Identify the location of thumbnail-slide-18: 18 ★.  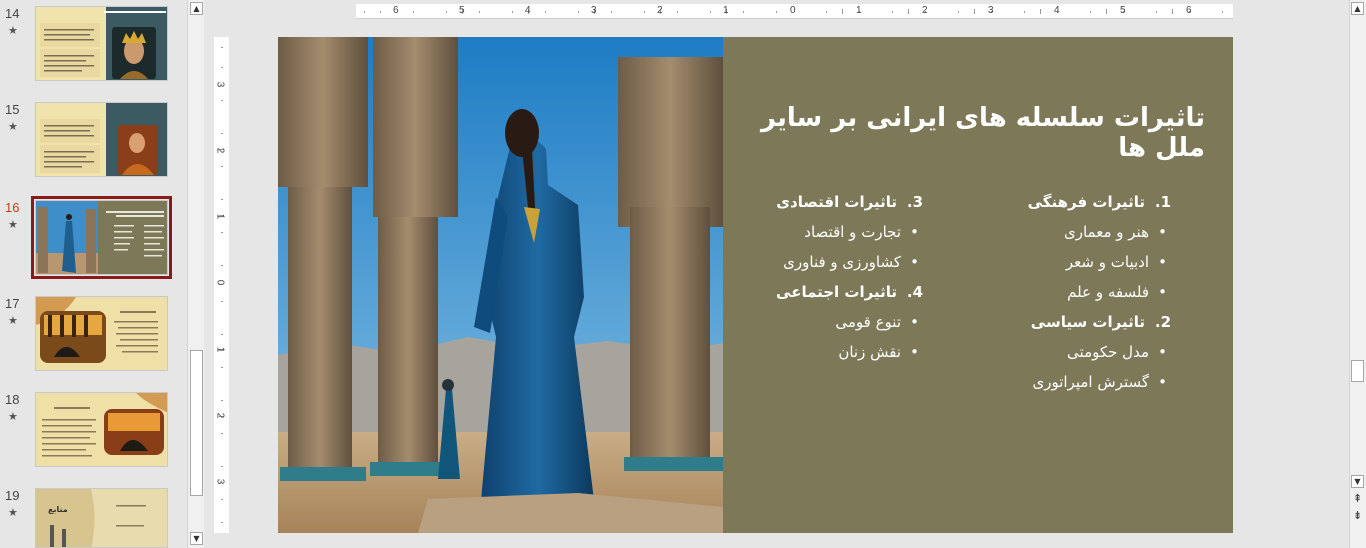
(93, 432).